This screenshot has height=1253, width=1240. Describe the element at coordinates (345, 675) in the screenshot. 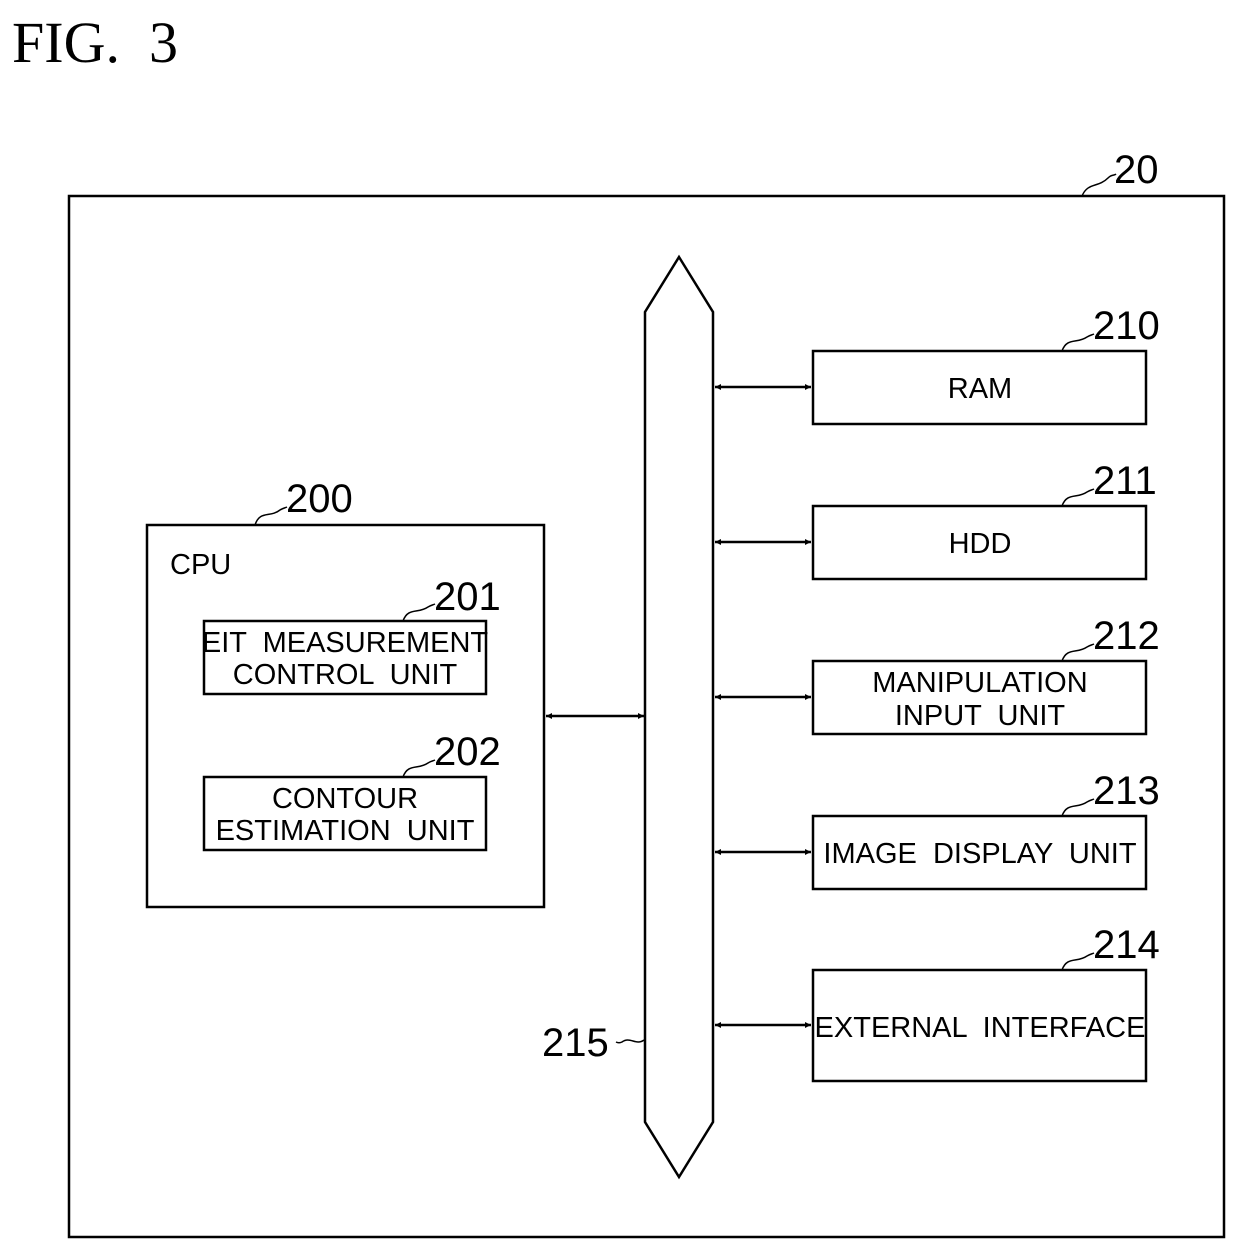

I see `unit-201-line-2: CONTROL UNIT` at that location.